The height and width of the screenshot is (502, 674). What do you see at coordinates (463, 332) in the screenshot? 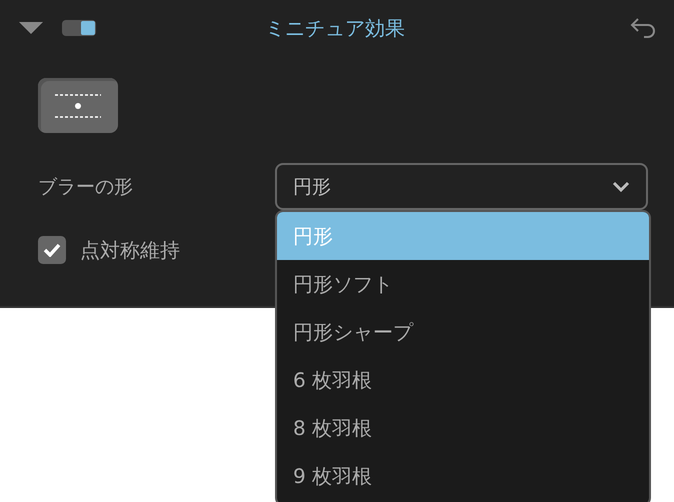
I see `menu-item: 円形シャープ` at bounding box center [463, 332].